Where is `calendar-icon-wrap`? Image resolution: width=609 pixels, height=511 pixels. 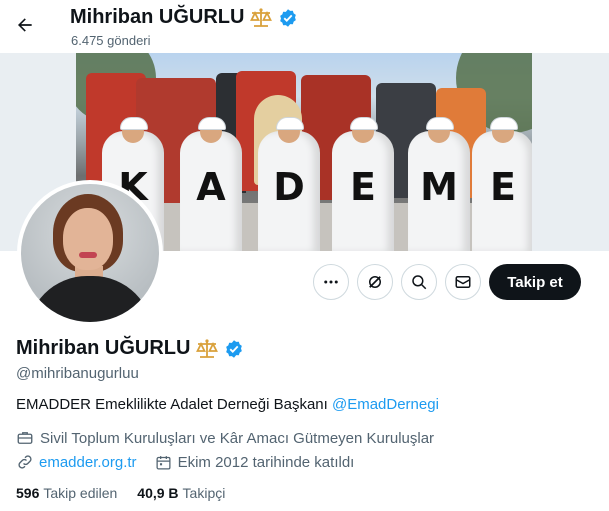 calendar-icon-wrap is located at coordinates (163, 462).